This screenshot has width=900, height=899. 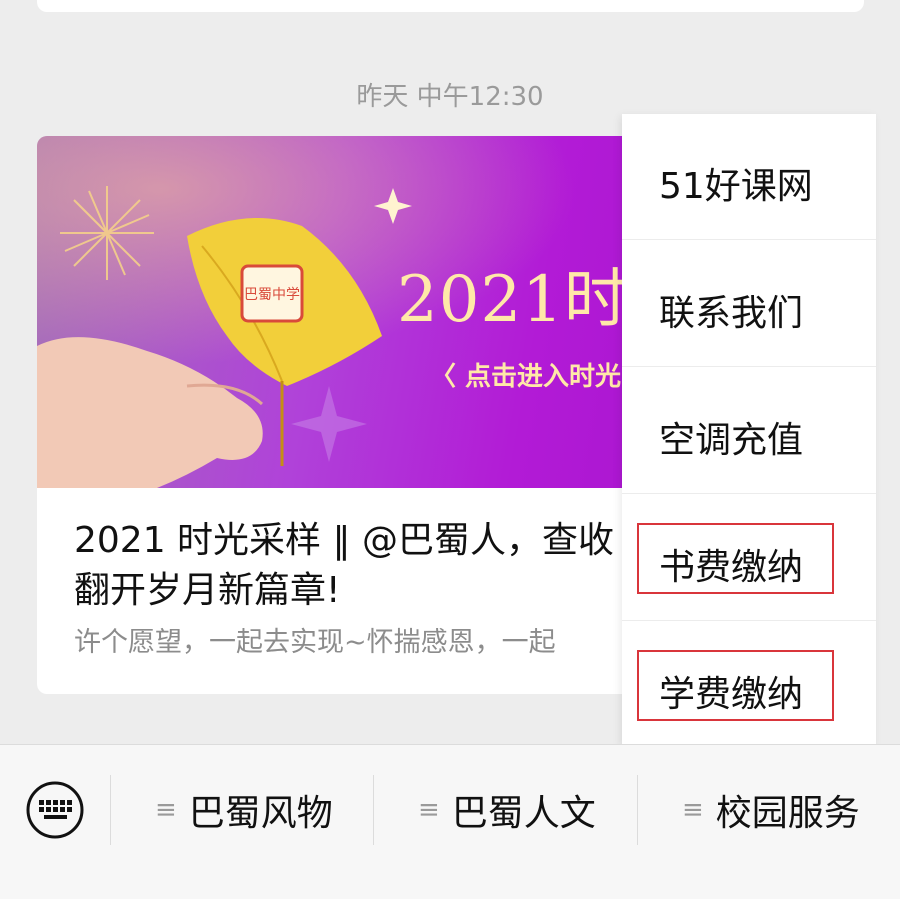 I want to click on menu-item-label: 学费缴纳, so click(x=731, y=694).